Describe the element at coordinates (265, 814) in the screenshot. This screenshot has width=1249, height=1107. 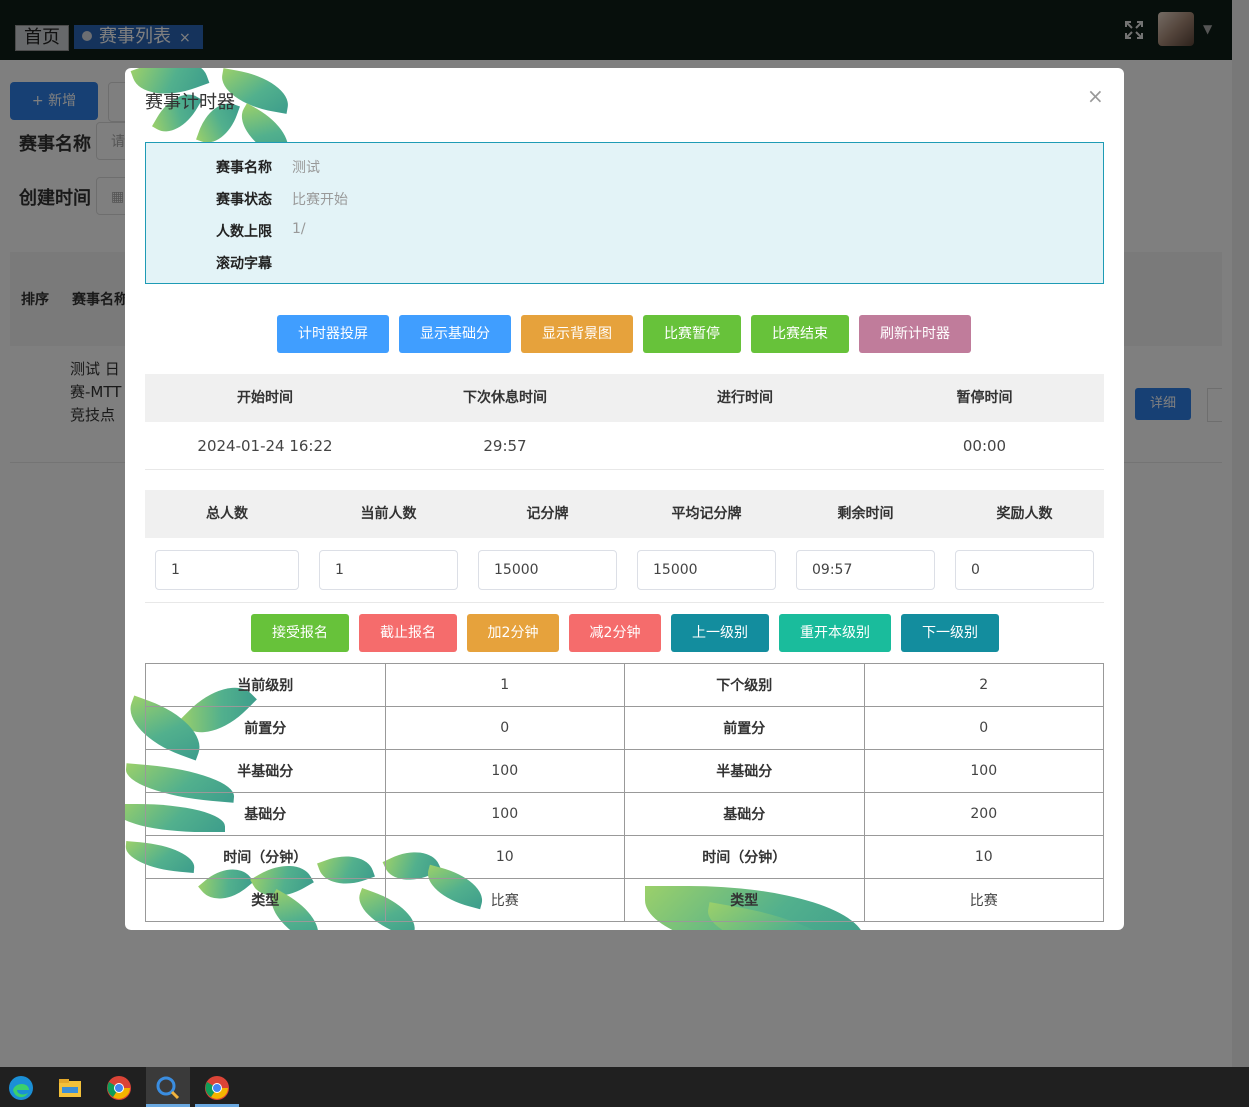
I see `big-blind-label: 基础分` at that location.